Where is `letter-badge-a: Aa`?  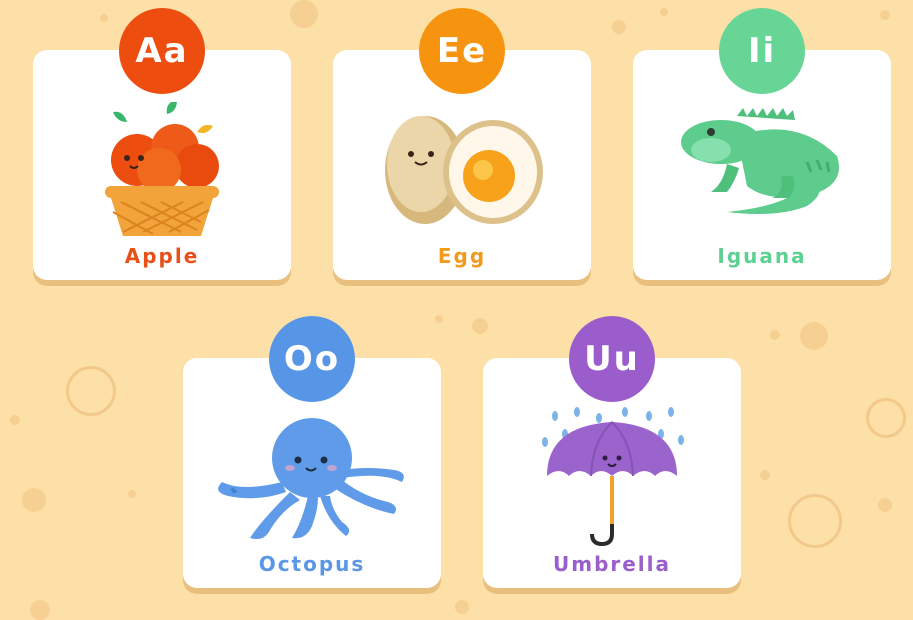
letter-badge-a: Aa is located at coordinates (162, 51).